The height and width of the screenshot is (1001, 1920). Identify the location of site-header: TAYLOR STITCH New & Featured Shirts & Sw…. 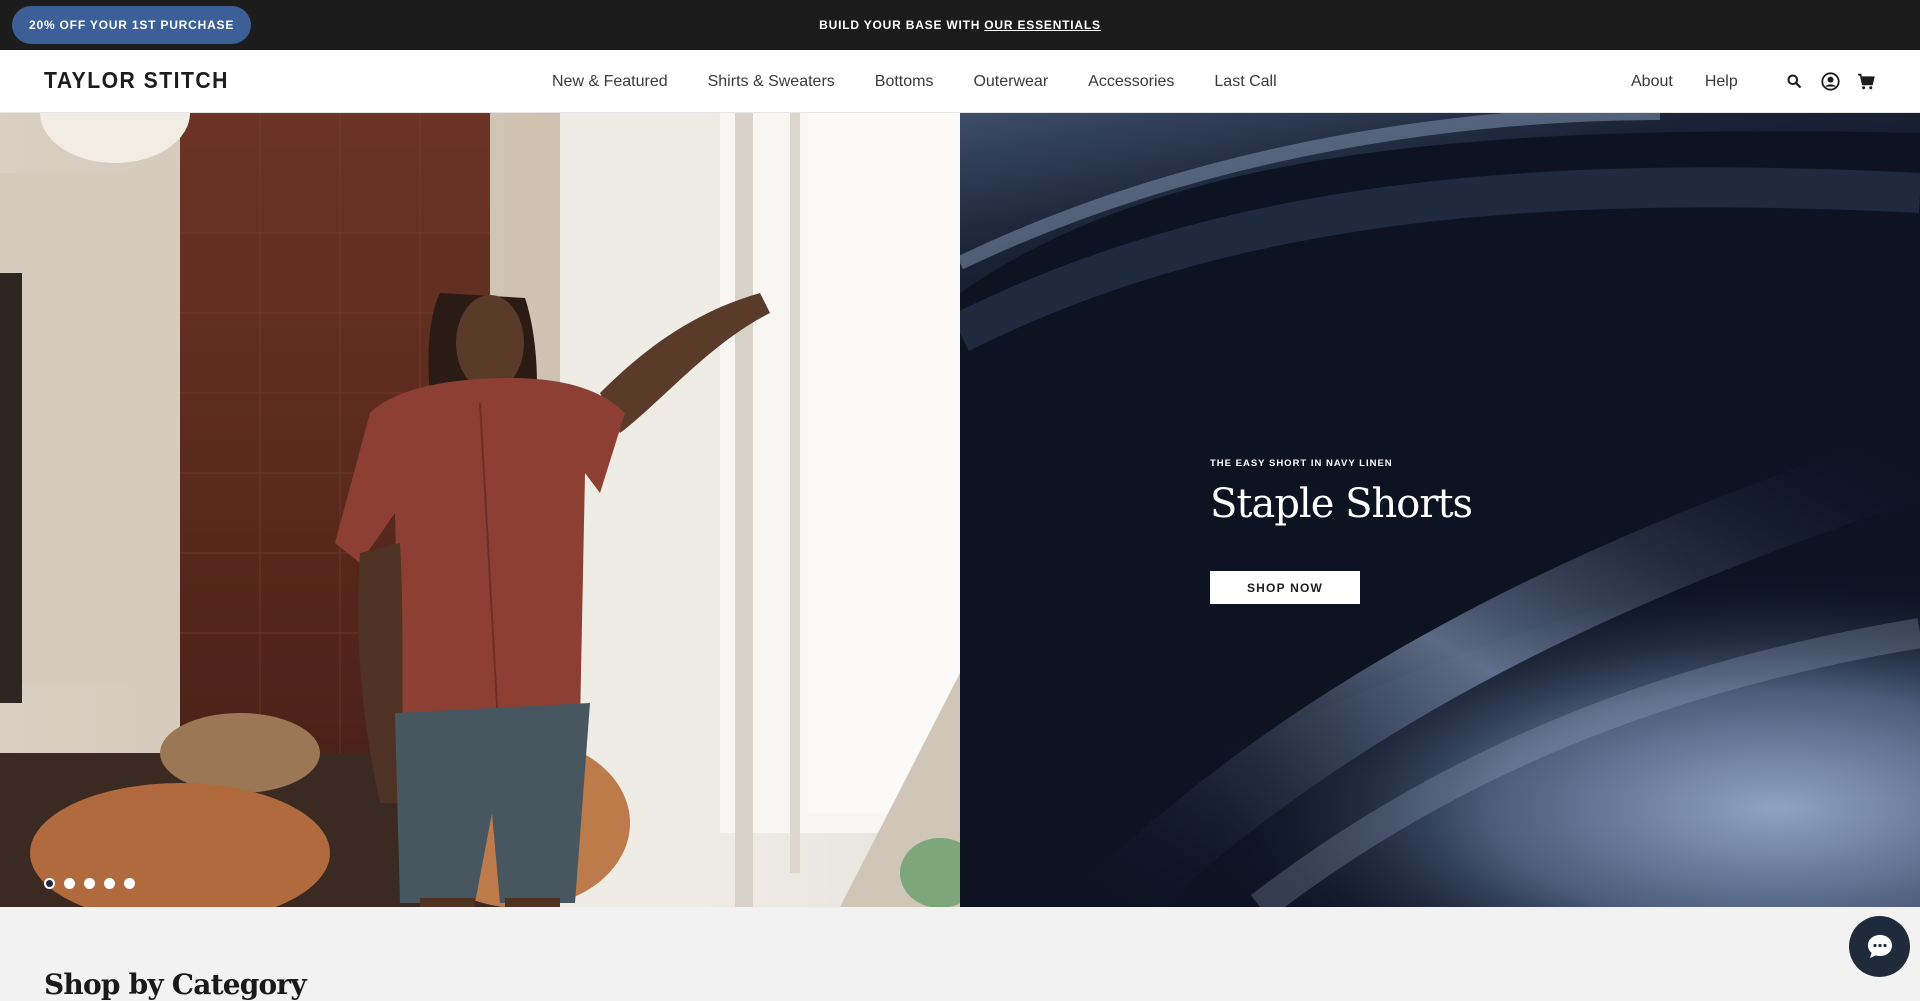
(960, 81).